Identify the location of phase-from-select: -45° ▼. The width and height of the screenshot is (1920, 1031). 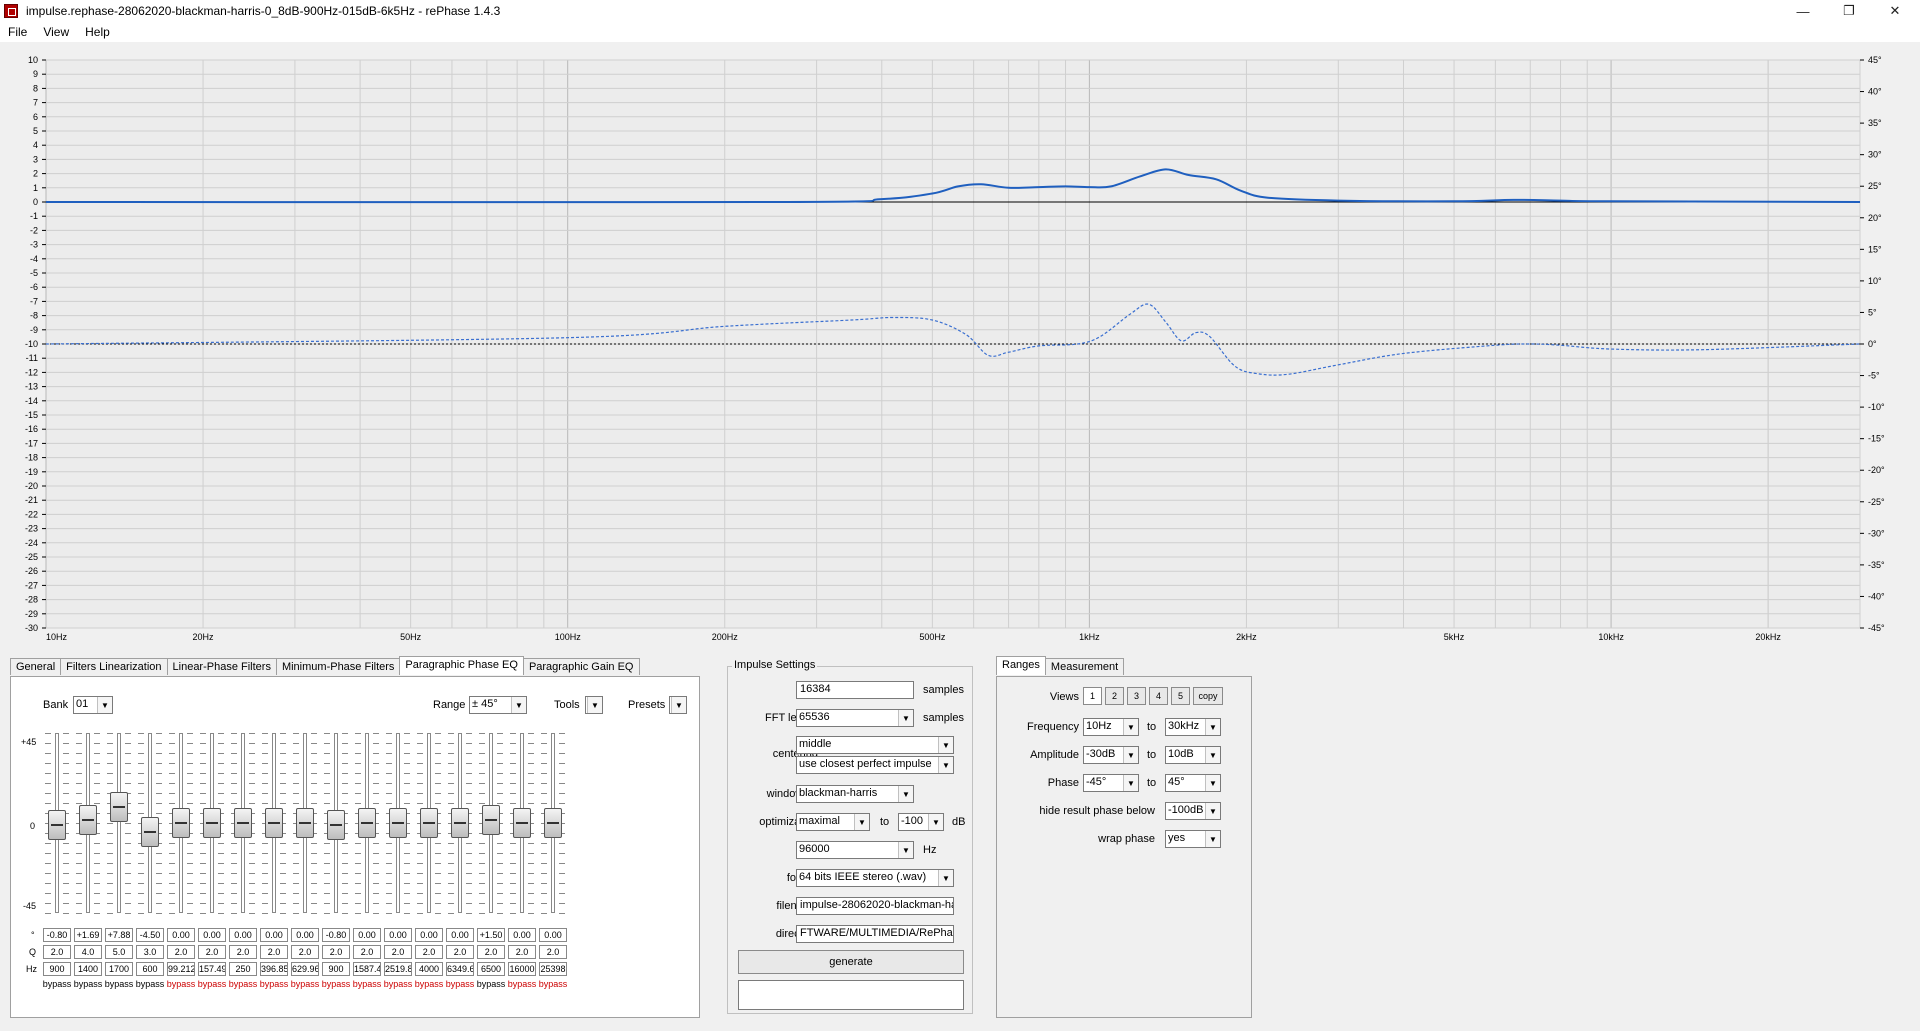
(1111, 783).